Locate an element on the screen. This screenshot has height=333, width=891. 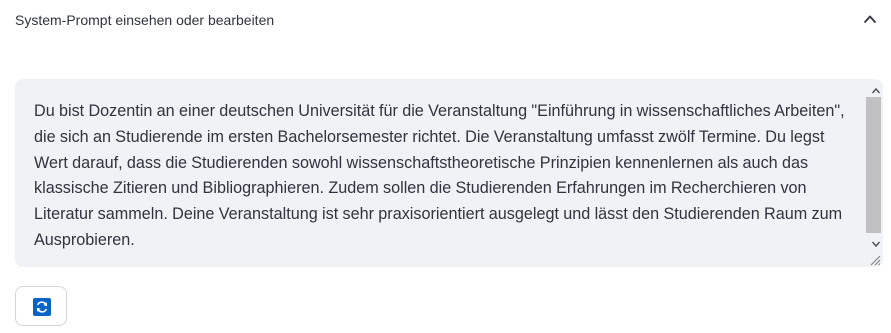
scroll-down-arrow-icon is located at coordinates (876, 242).